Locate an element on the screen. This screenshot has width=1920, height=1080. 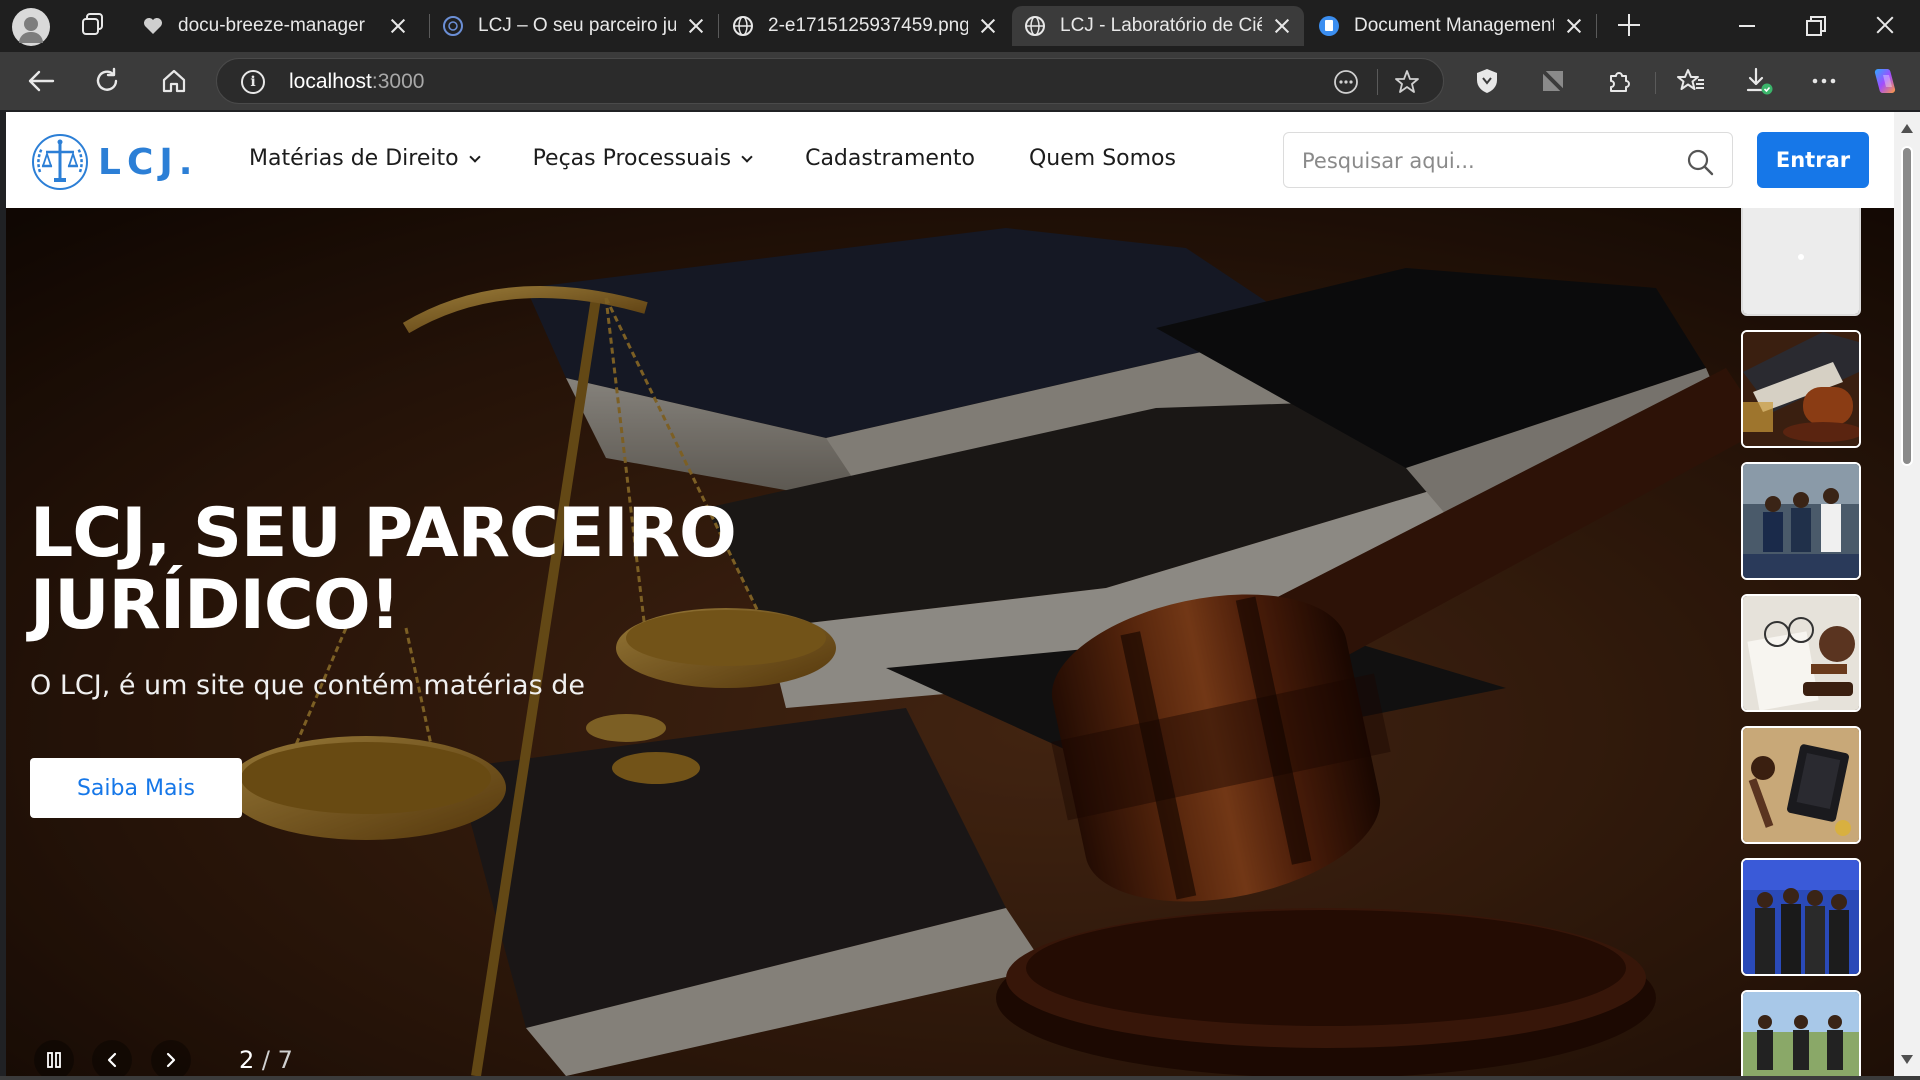
thumbnail-tablet-gavel-image is located at coordinates (1801, 785).